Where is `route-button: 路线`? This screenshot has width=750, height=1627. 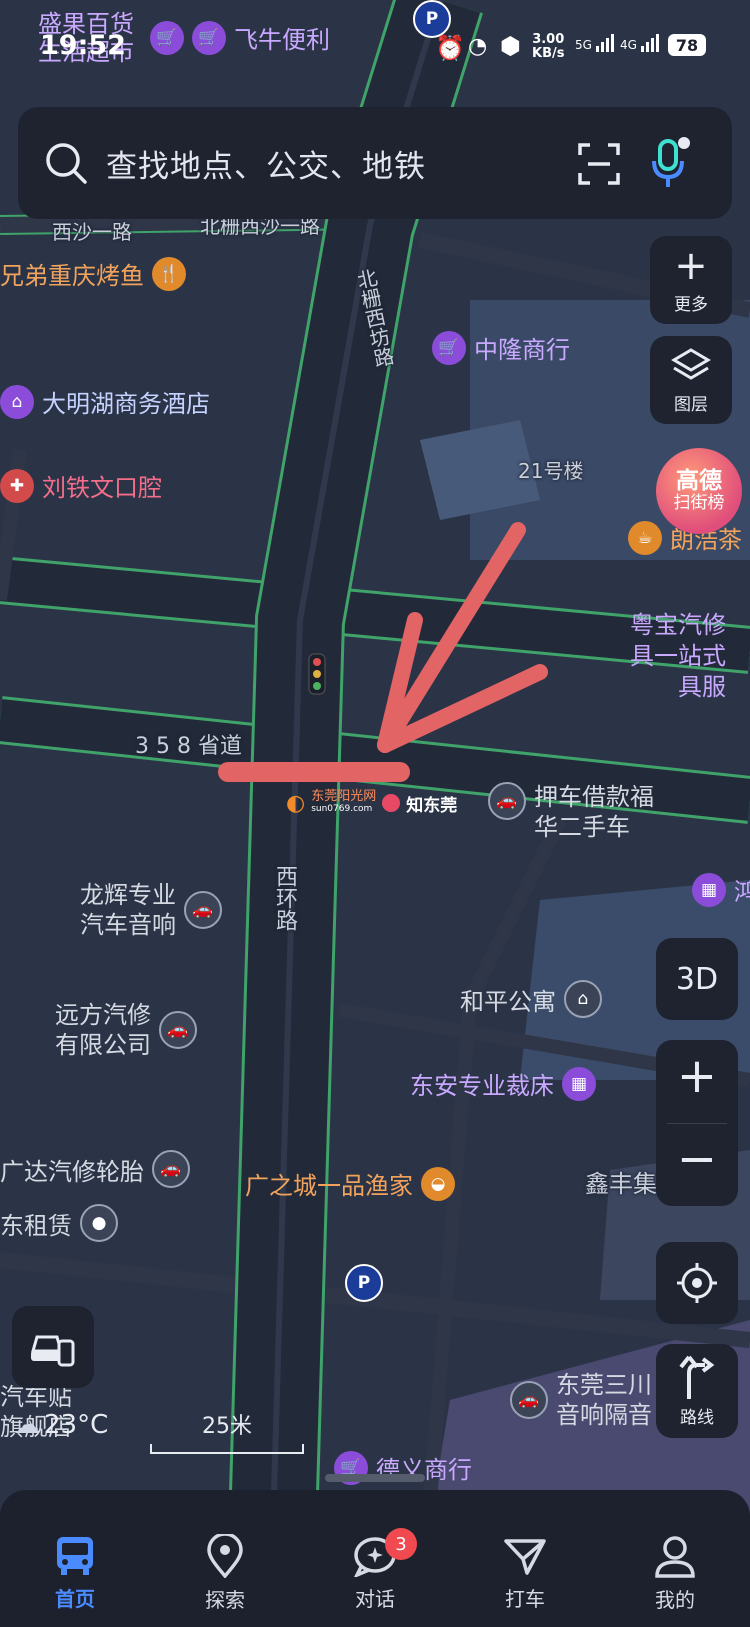
route-button: 路线 is located at coordinates (697, 1391).